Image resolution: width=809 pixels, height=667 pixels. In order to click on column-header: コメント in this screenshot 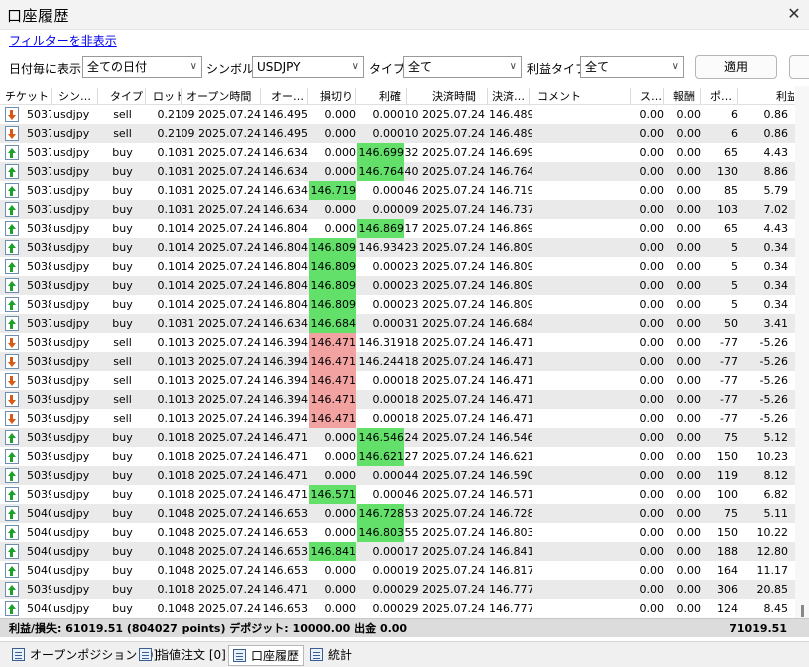, I will do `click(584, 96)`.